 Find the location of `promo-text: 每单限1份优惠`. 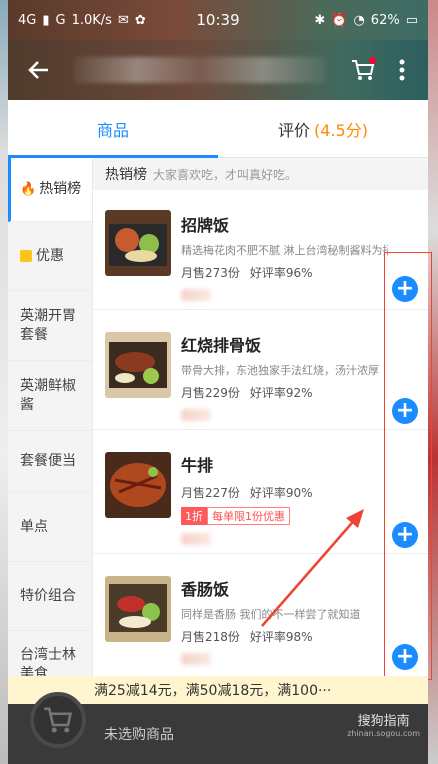

promo-text: 每单限1份优惠 is located at coordinates (248, 516).